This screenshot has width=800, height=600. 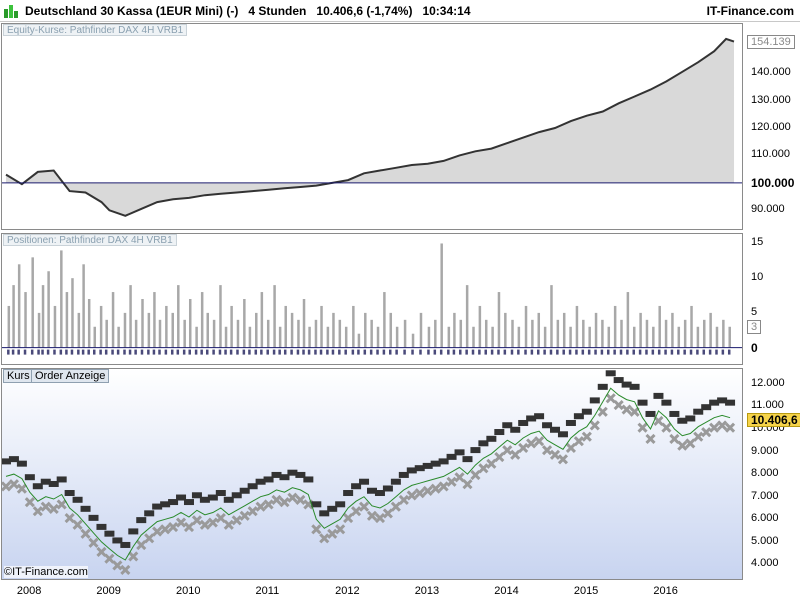 I want to click on y-tick-label: 100.000, so click(x=773, y=182).